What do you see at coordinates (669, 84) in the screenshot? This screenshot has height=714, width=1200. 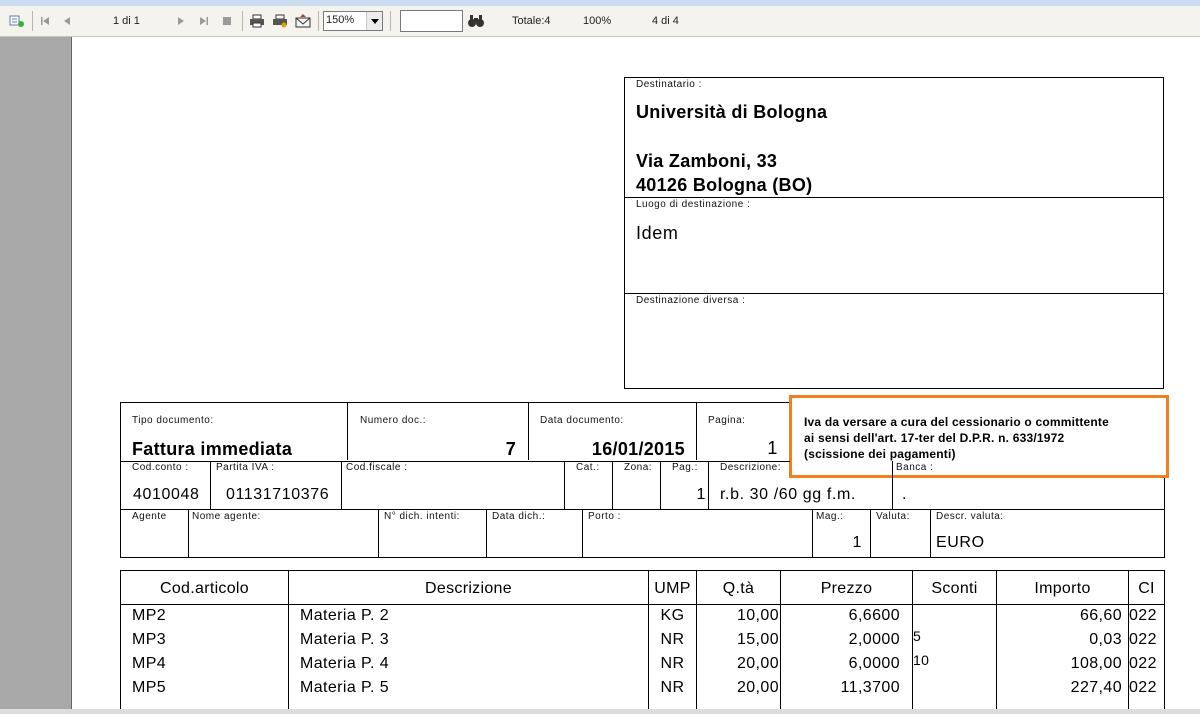 I see `destinatario-label: Destinatario :` at bounding box center [669, 84].